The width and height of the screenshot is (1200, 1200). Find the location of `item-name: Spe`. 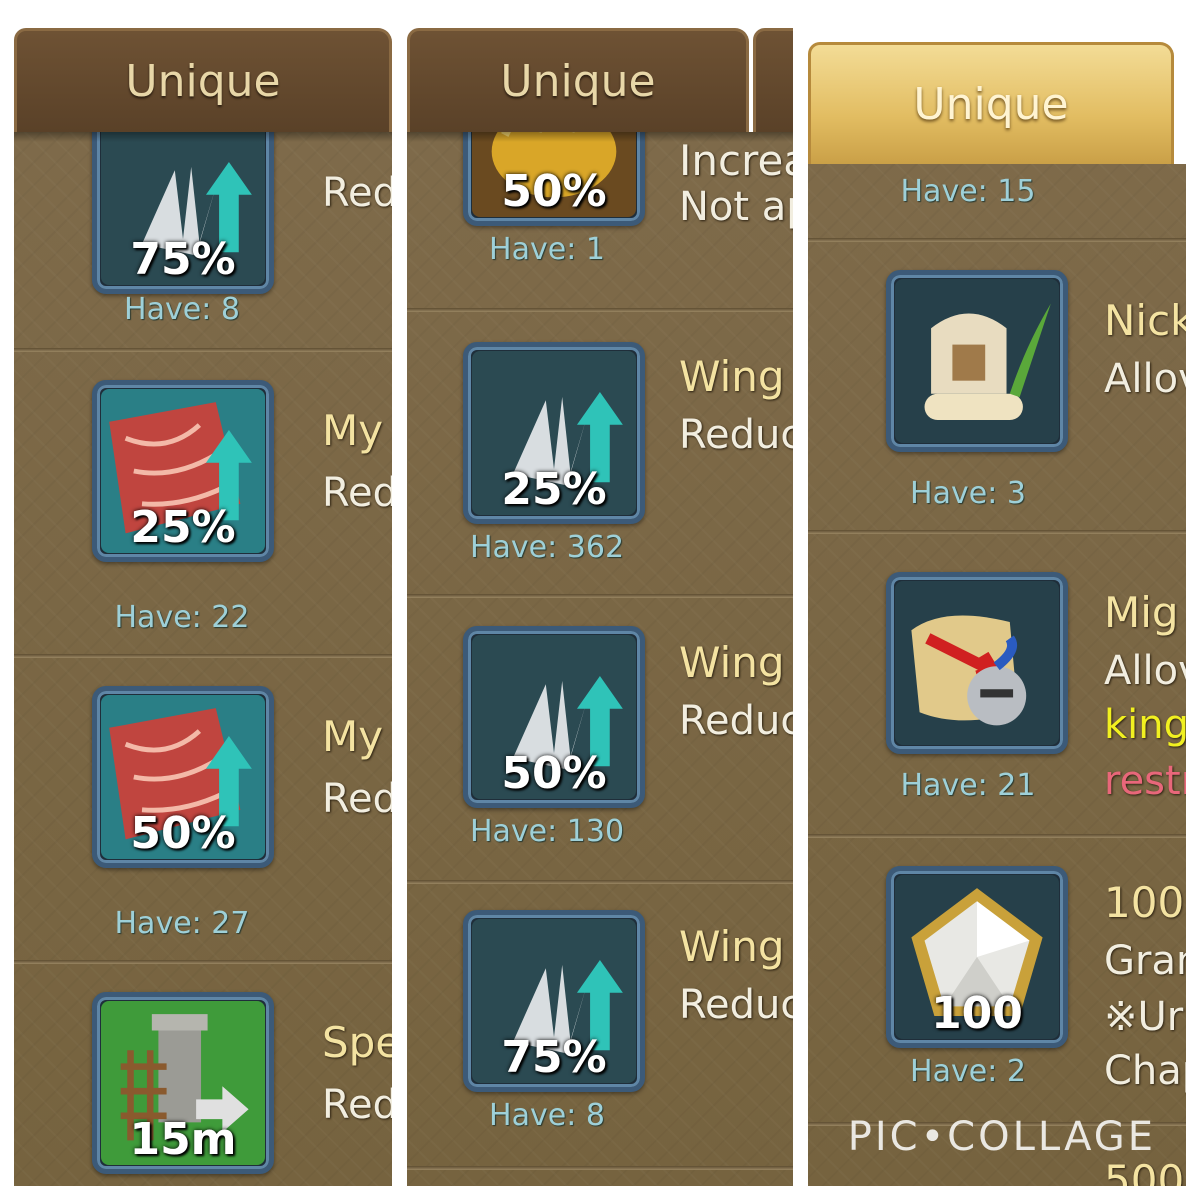

item-name: Spe is located at coordinates (357, 1042).